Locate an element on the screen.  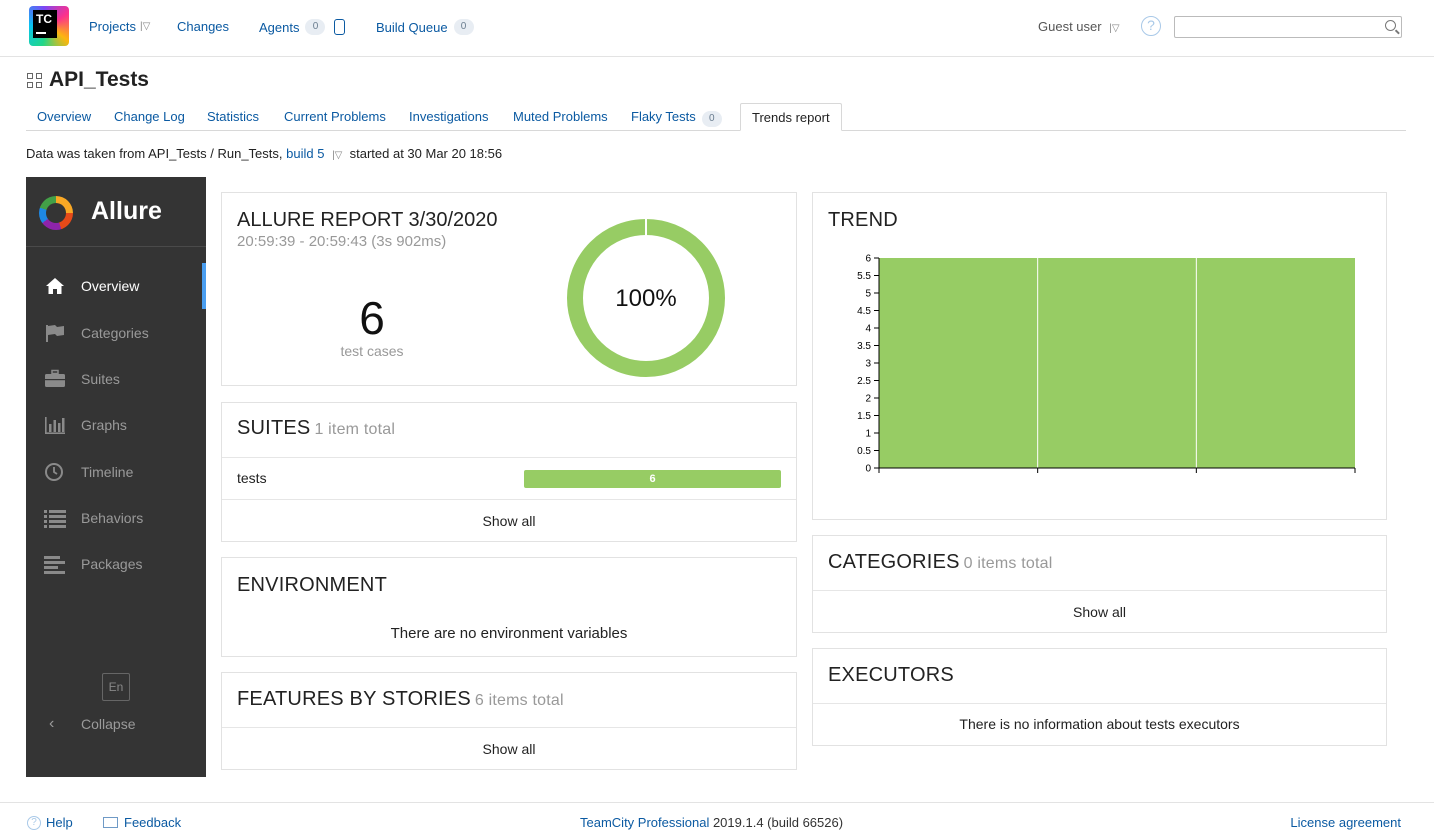
collapse-button: ‹ Collapse is located at coordinates (116, 724).